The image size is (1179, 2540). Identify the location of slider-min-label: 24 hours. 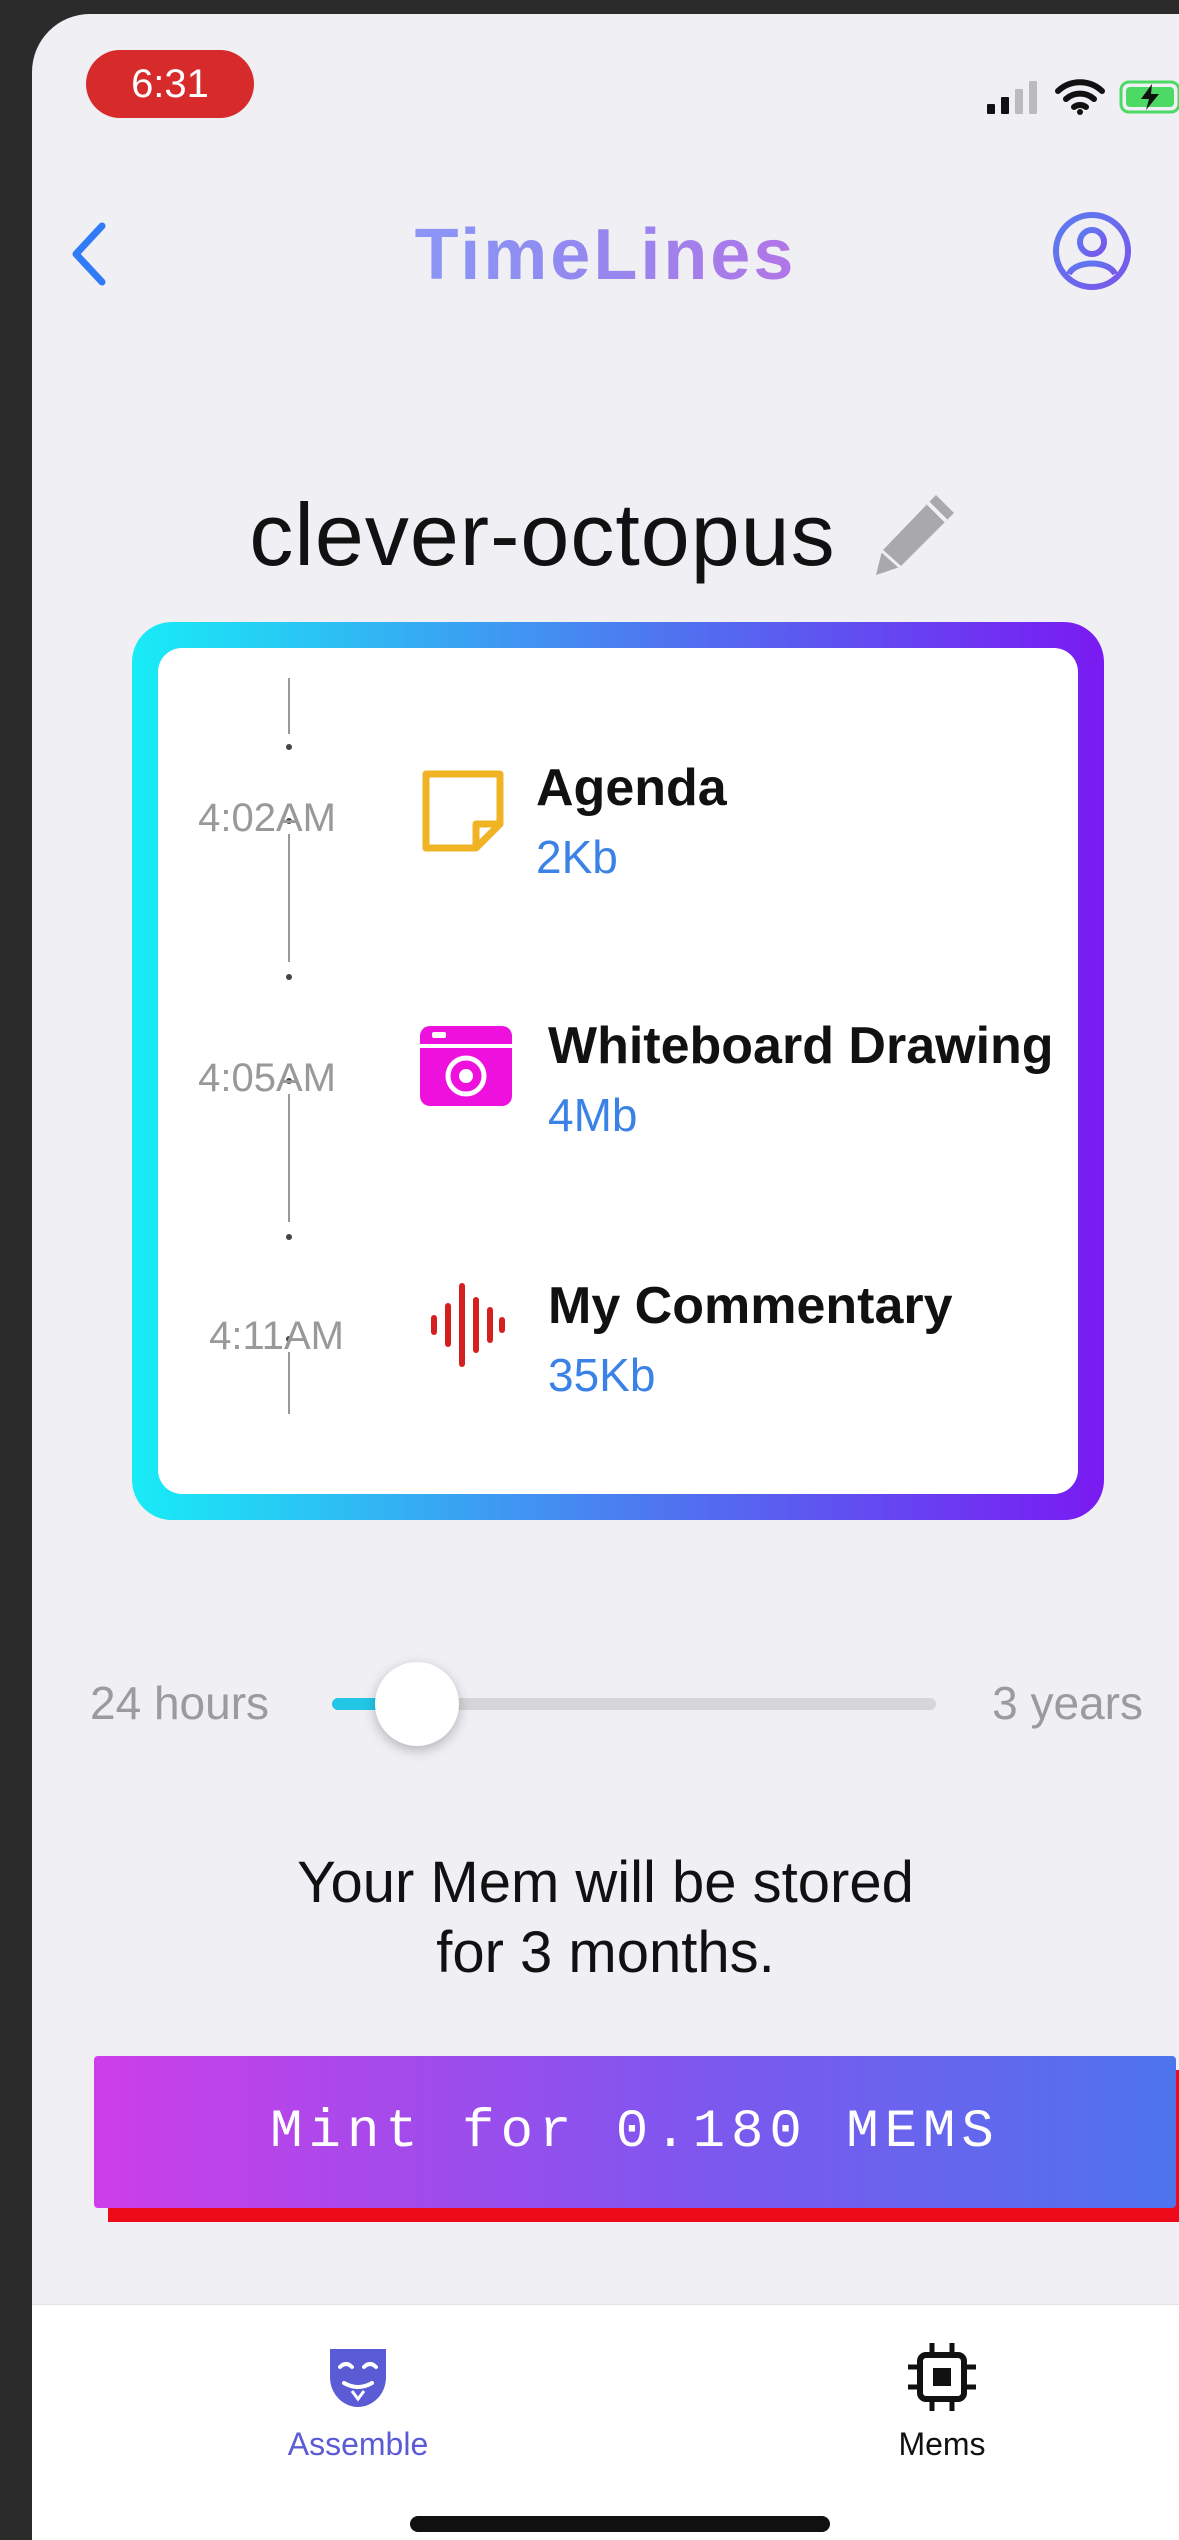
(180, 1703).